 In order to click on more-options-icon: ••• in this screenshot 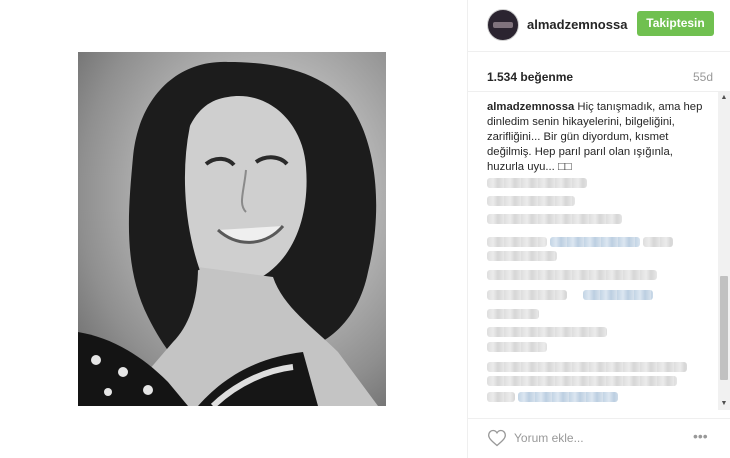, I will do `click(705, 437)`.